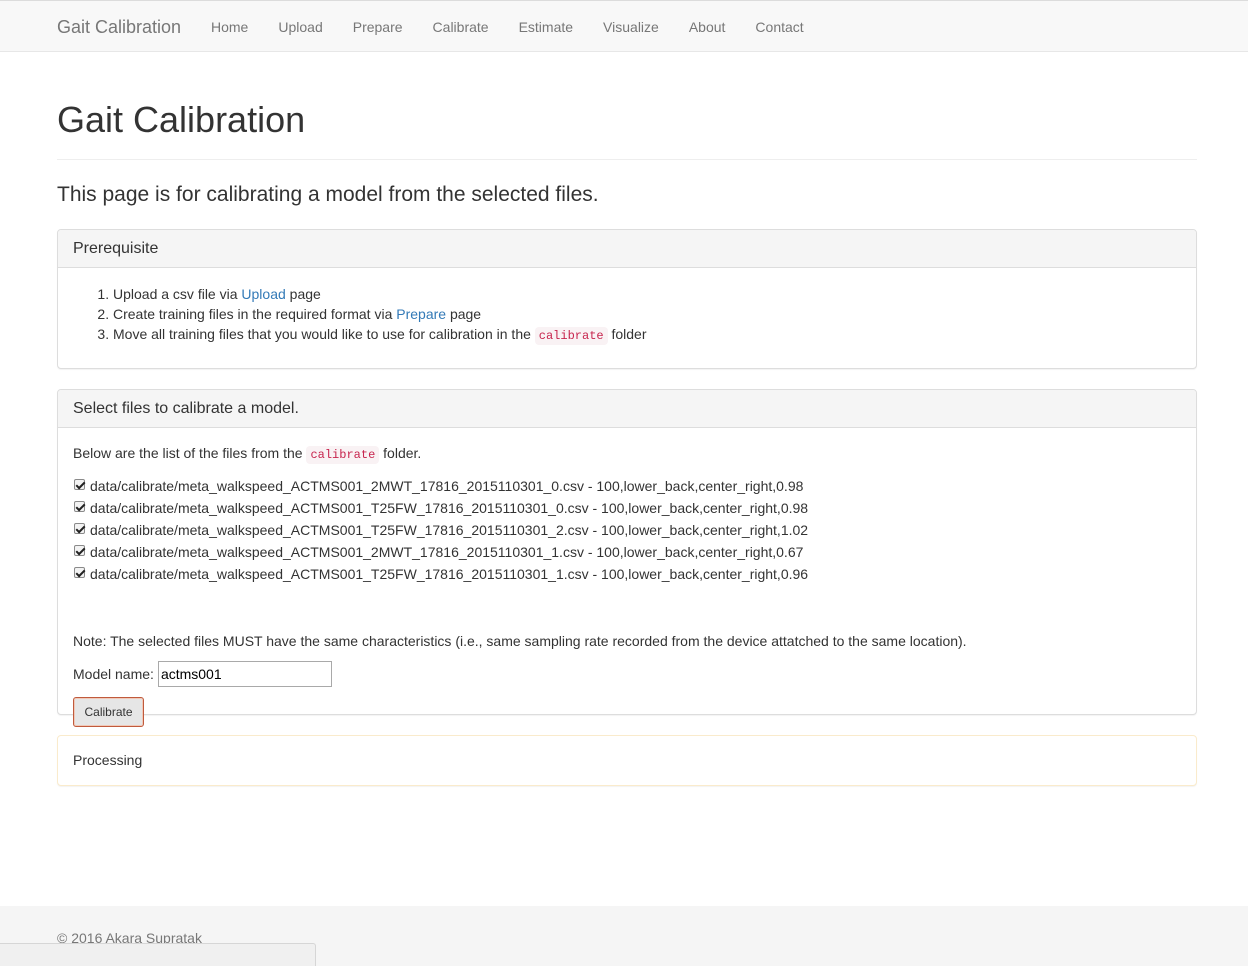 The image size is (1248, 966). I want to click on nav-estimate: Estimate, so click(546, 27).